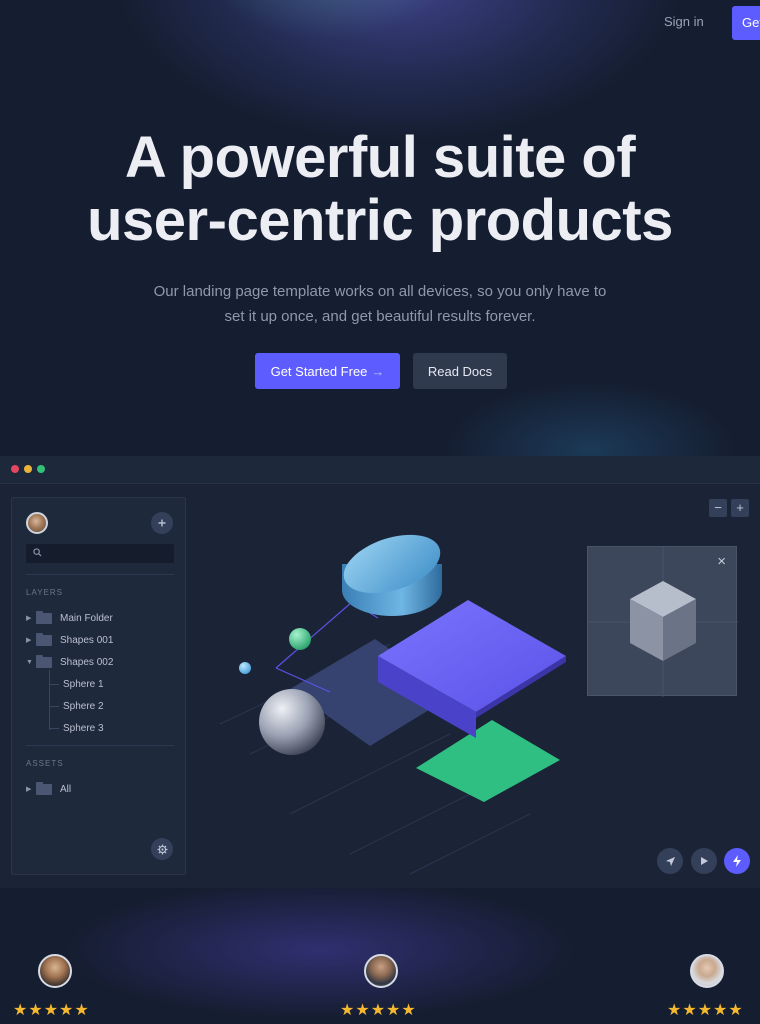  Describe the element at coordinates (412, 986) in the screenshot. I see `testimonial-2: ★★★★★` at that location.